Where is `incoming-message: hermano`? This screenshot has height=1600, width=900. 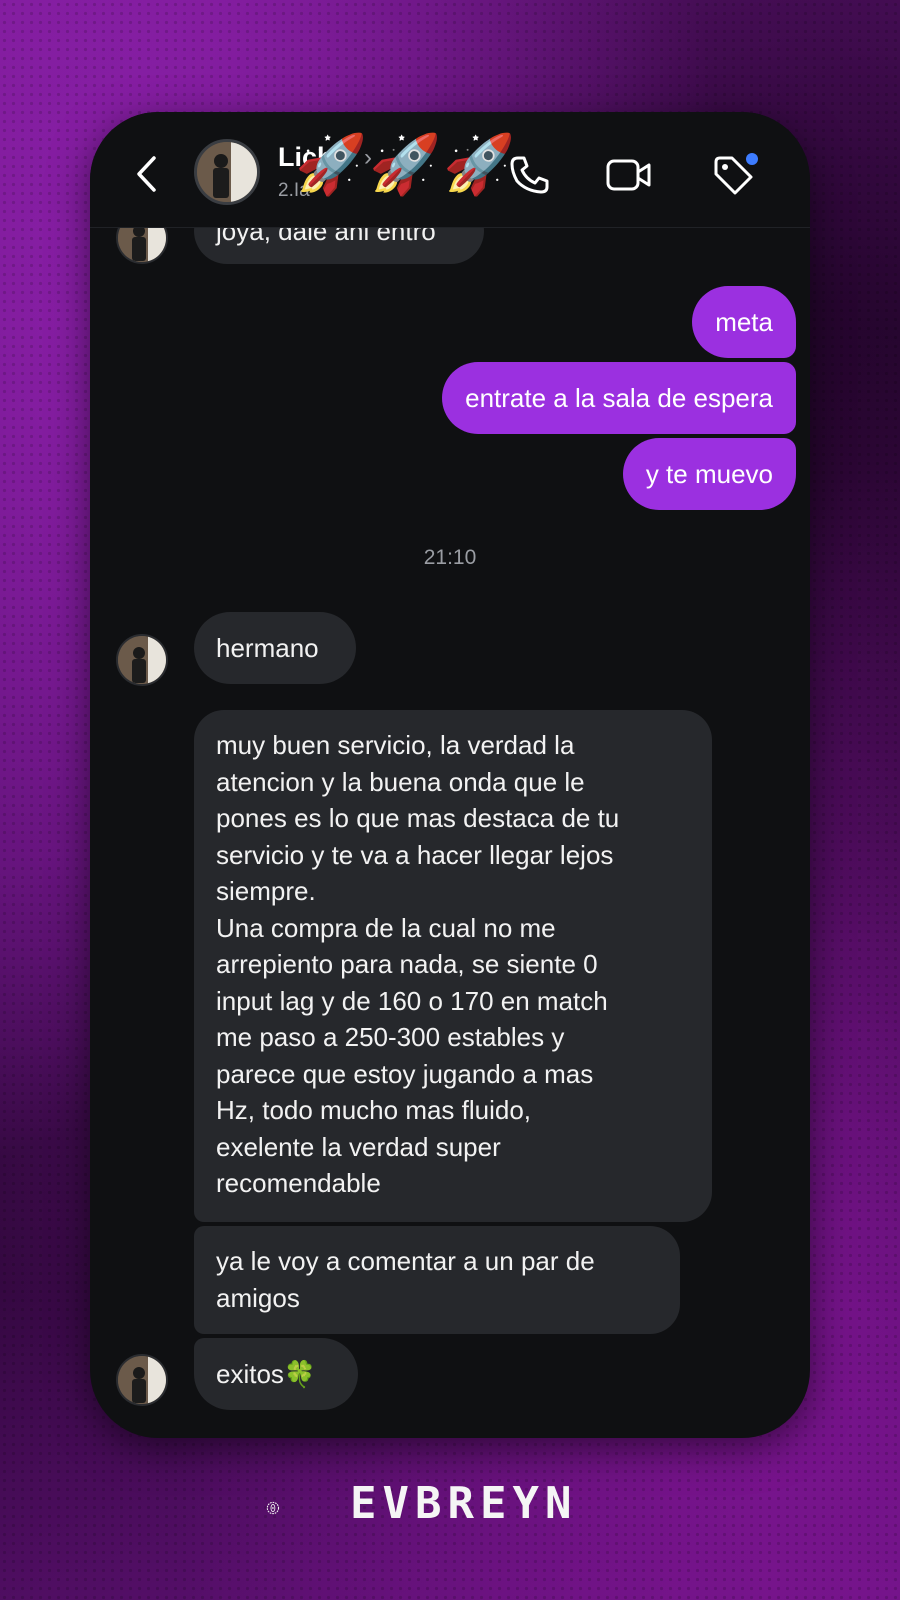 incoming-message: hermano is located at coordinates (275, 648).